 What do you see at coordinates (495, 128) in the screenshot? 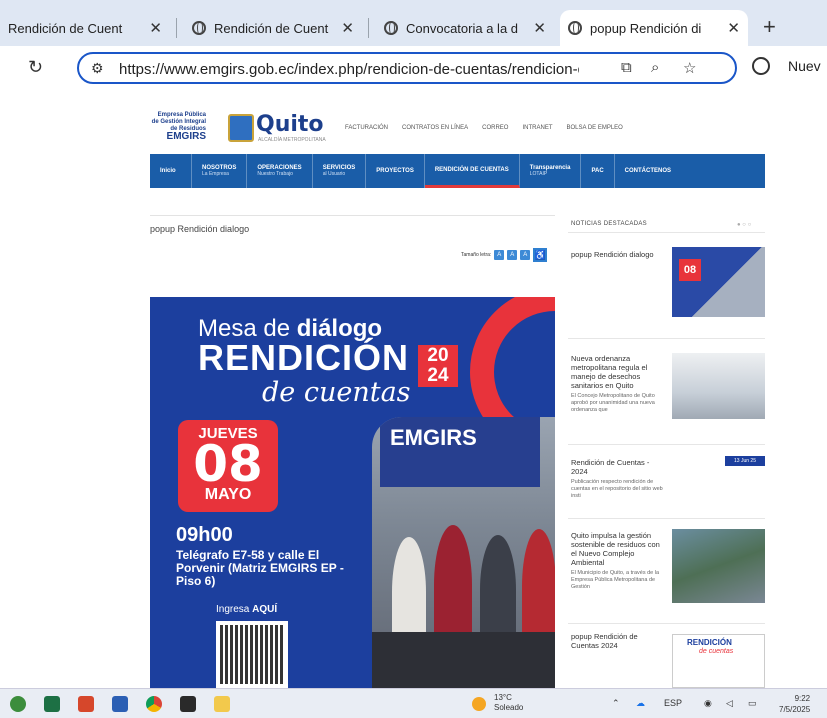
I see `top-link-correo: CORREO` at bounding box center [495, 128].